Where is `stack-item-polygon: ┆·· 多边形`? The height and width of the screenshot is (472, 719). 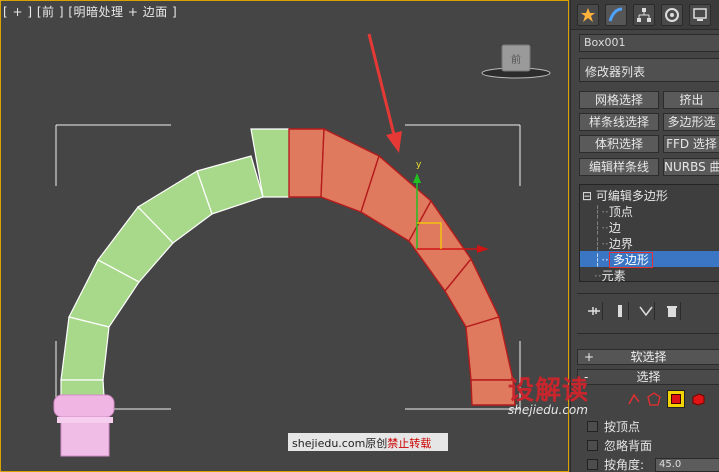
stack-item-polygon: ┆·· 多边形 is located at coordinates (649, 259).